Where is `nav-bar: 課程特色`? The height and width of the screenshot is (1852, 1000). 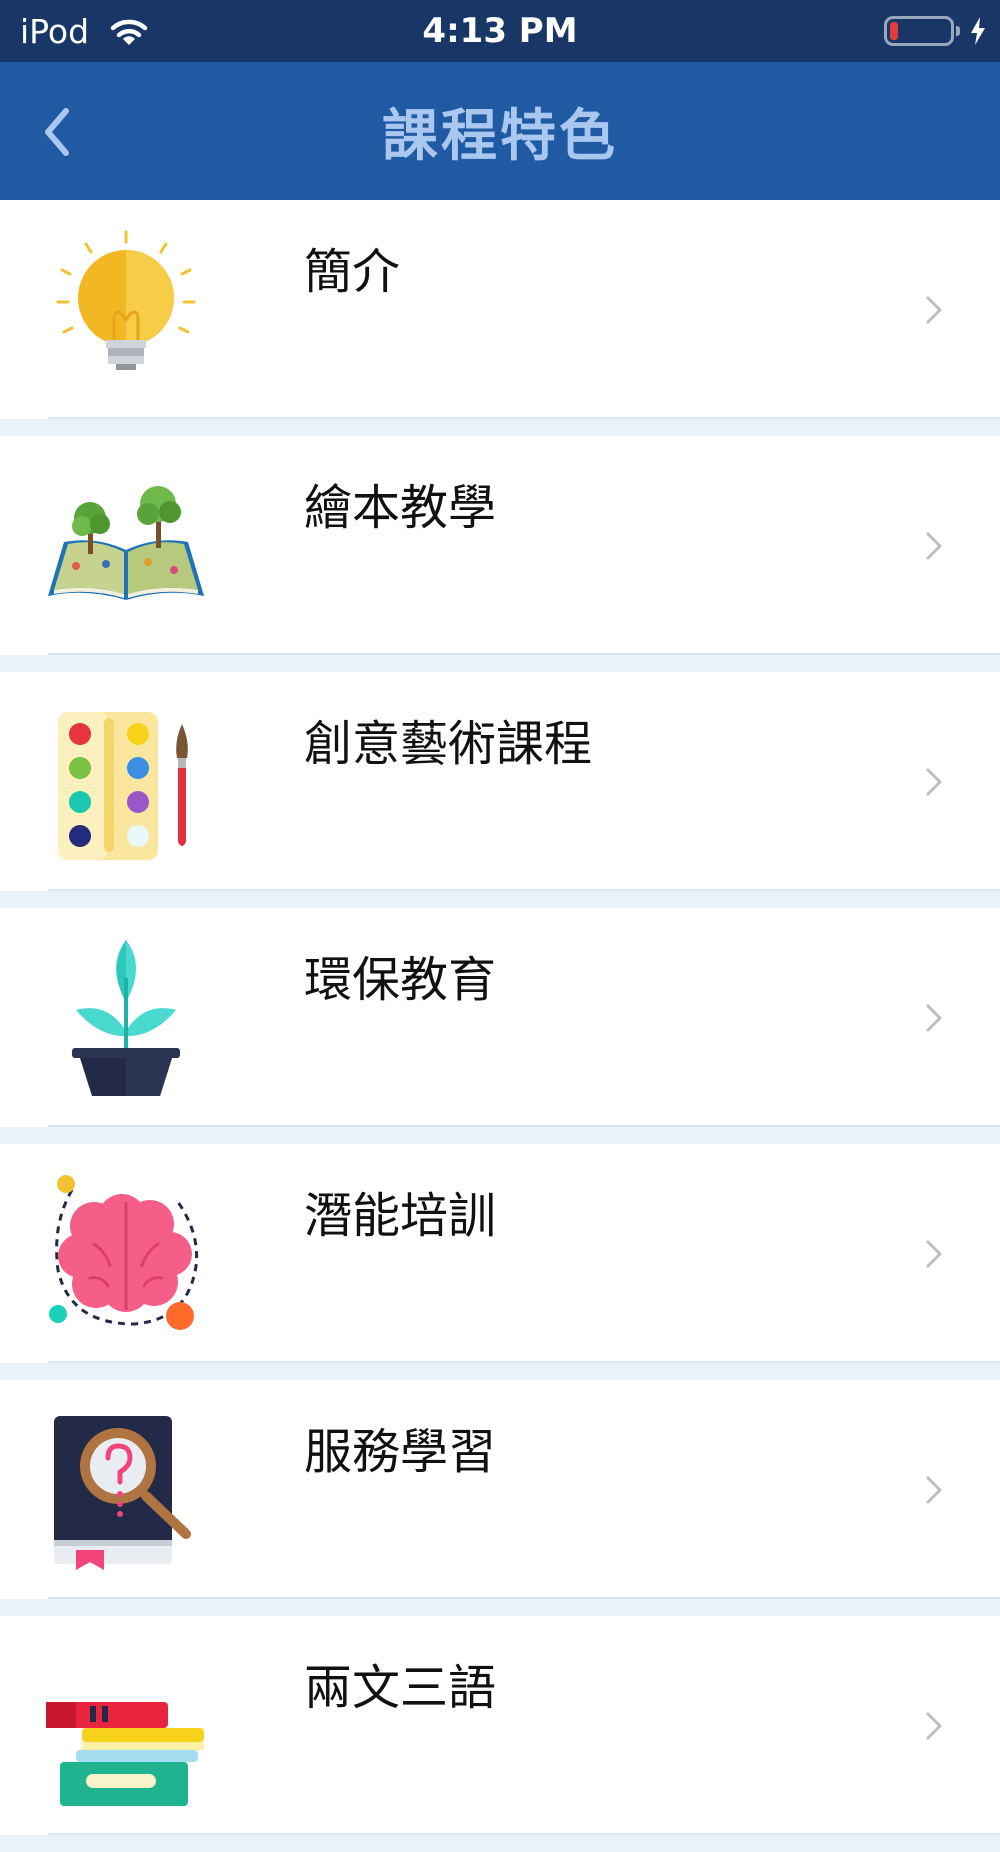 nav-bar: 課程特色 is located at coordinates (500, 131).